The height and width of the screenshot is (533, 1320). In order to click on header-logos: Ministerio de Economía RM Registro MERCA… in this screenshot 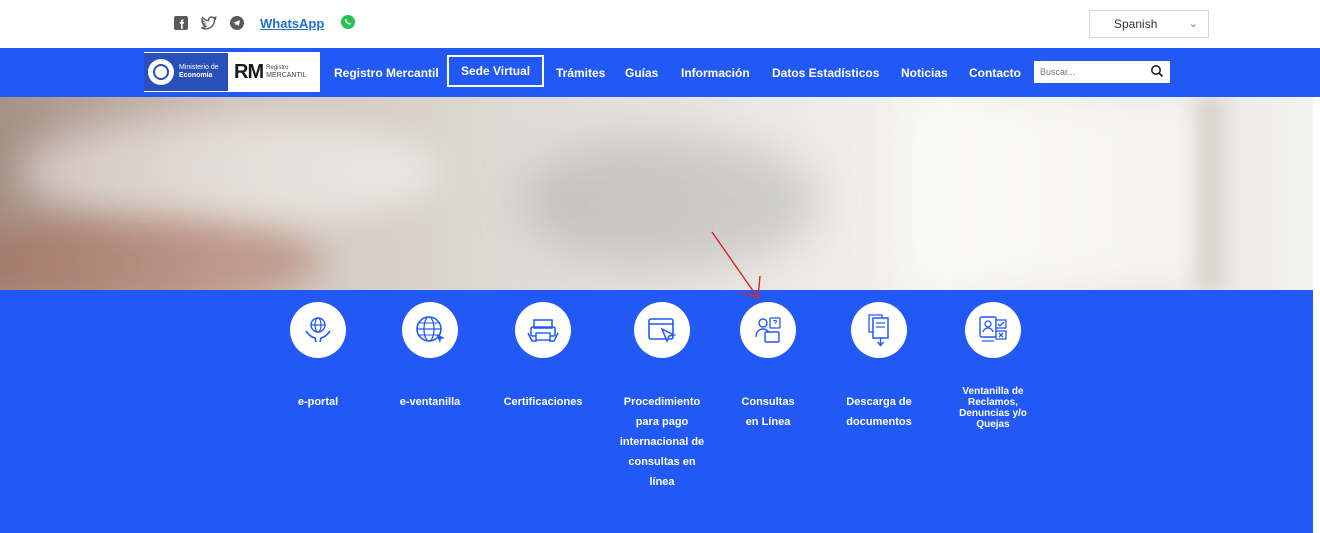, I will do `click(232, 72)`.